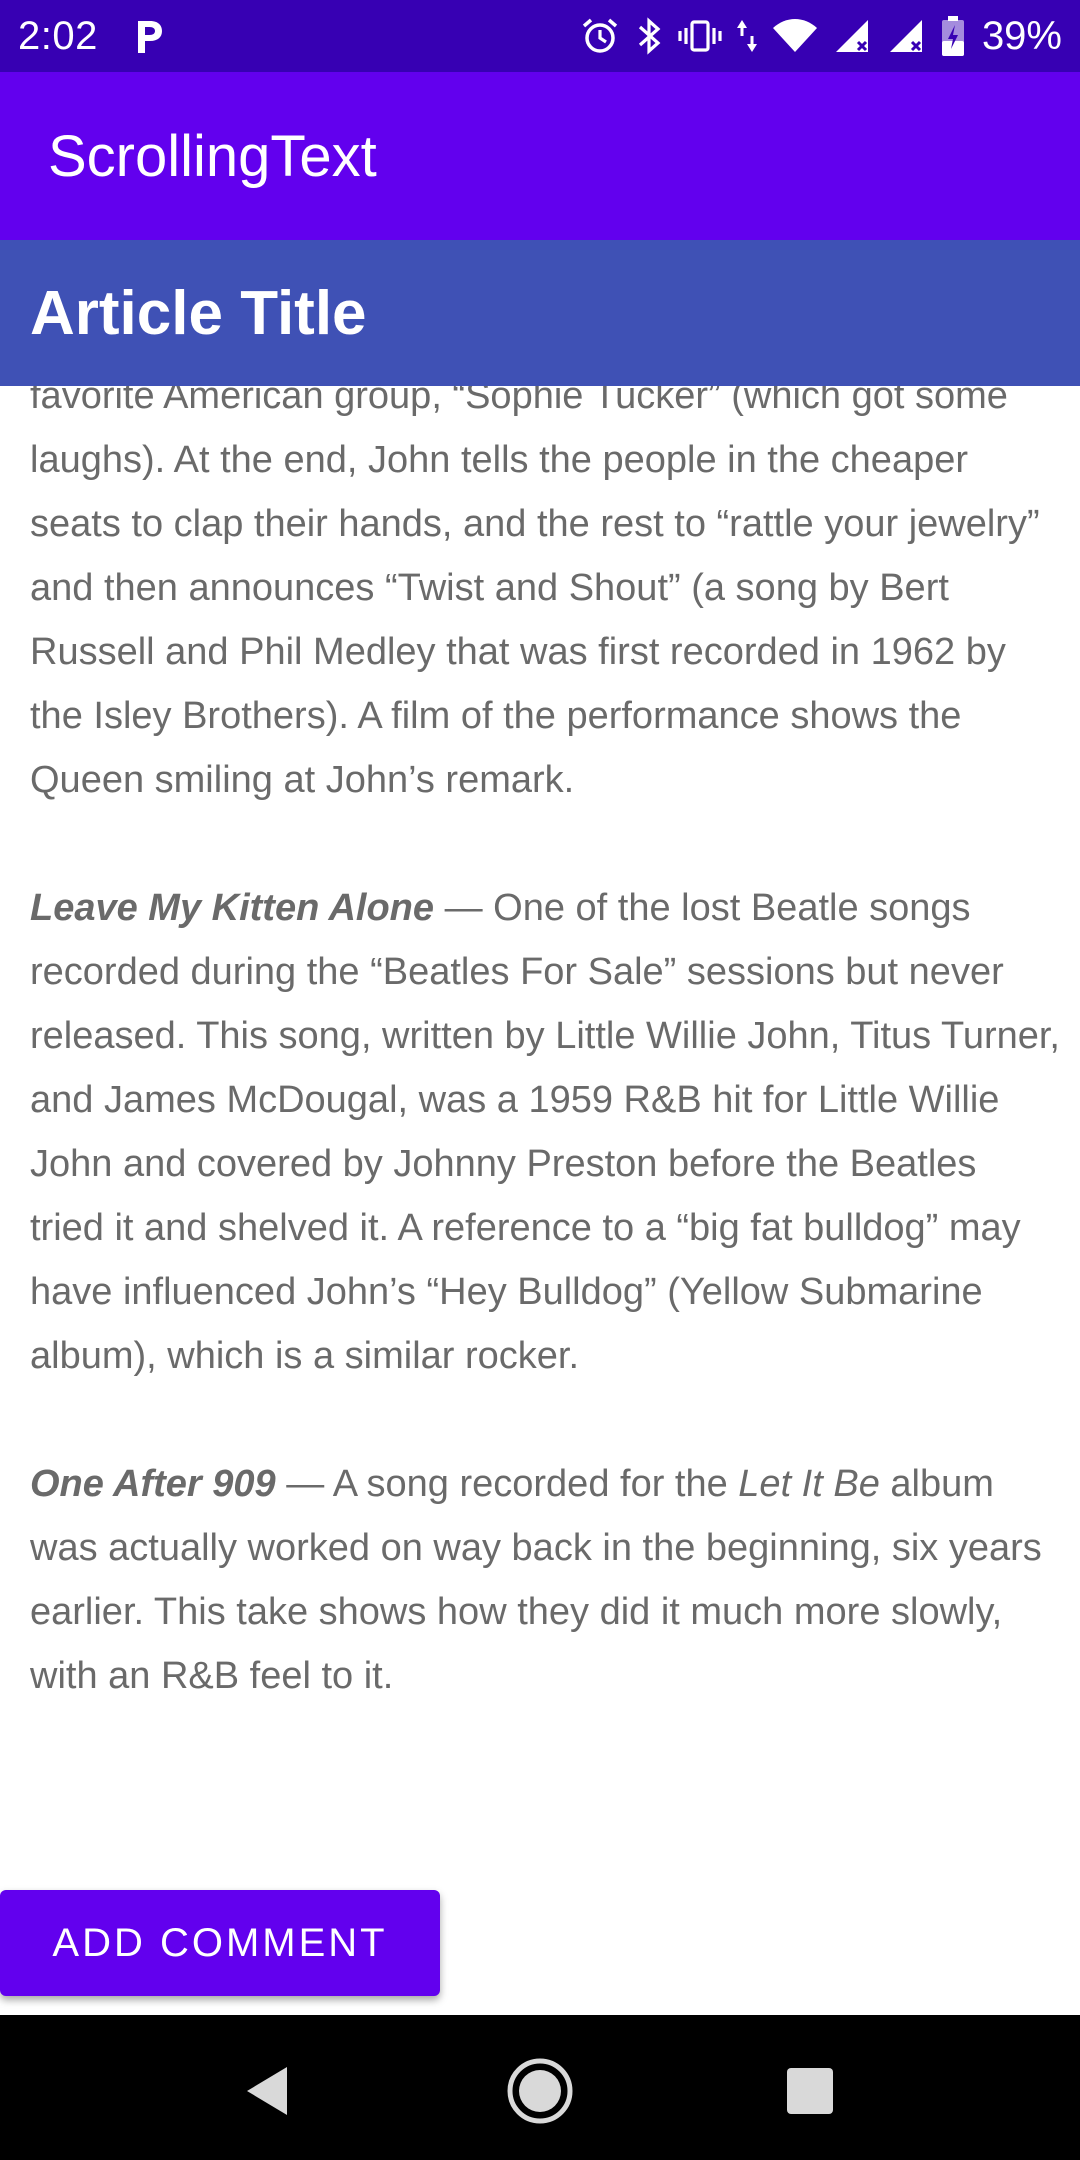 The image size is (1080, 2160). What do you see at coordinates (212, 156) in the screenshot?
I see `app-title: ScrollingText` at bounding box center [212, 156].